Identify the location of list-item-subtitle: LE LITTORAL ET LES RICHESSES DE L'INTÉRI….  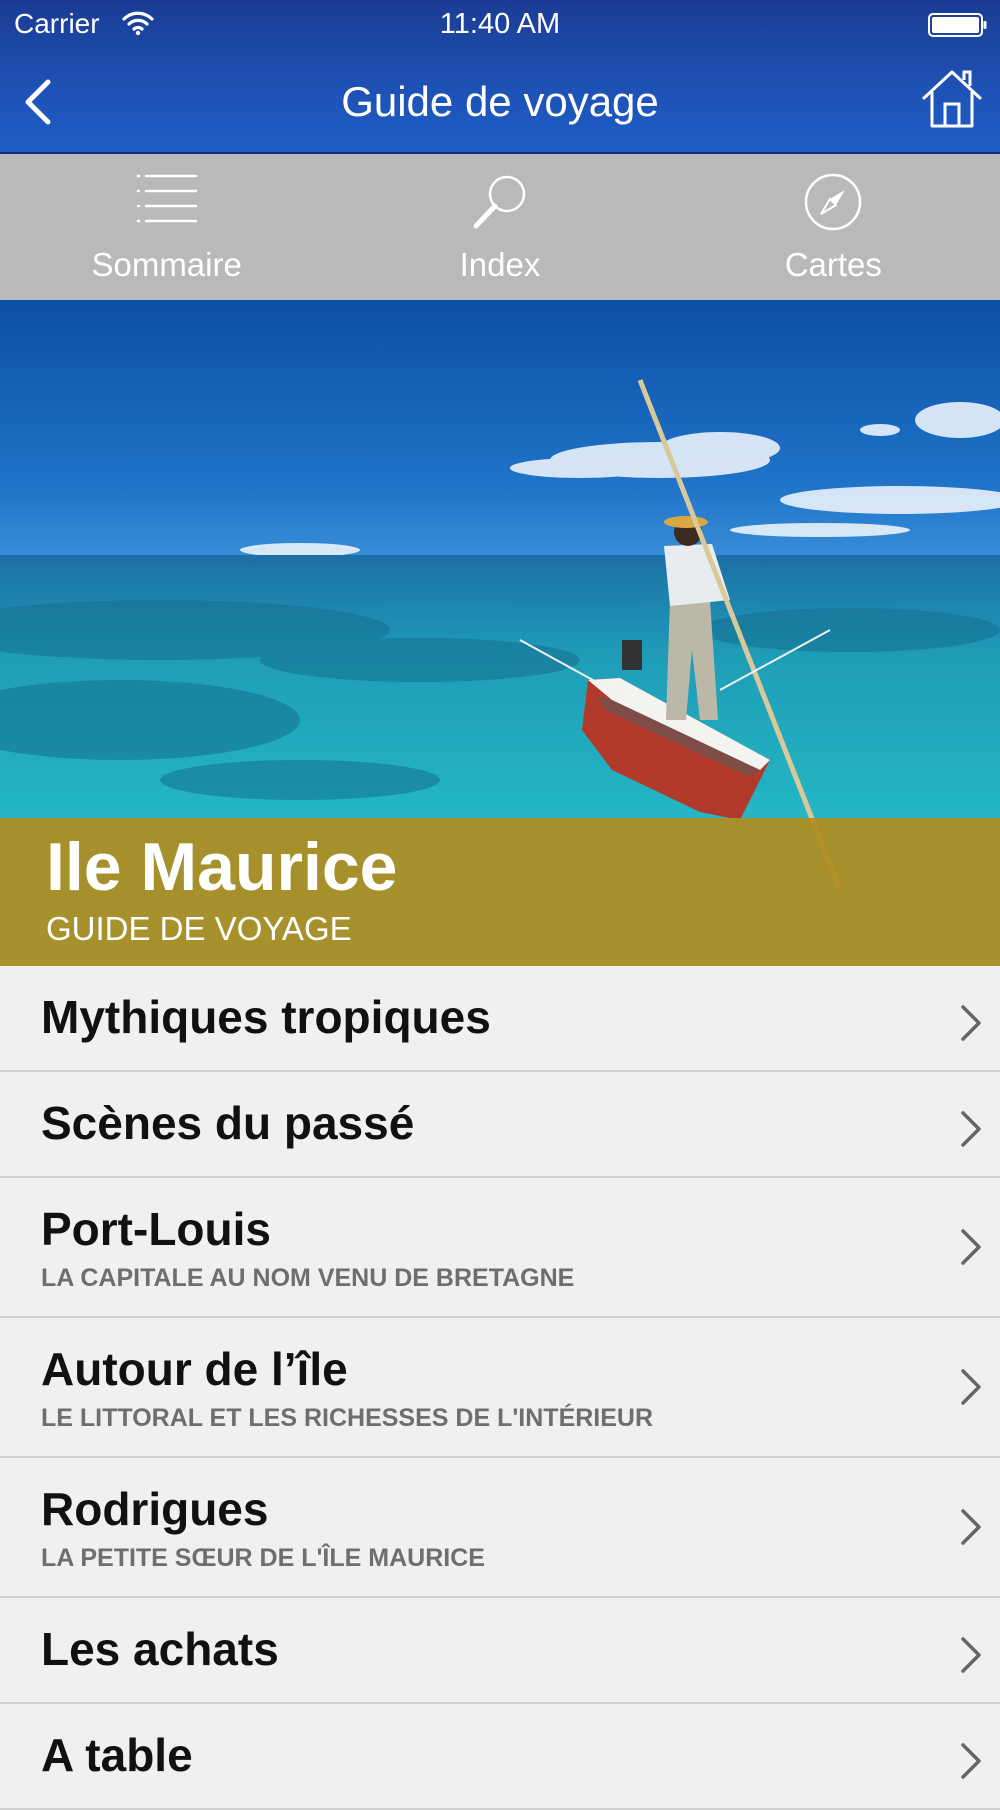
(347, 1418).